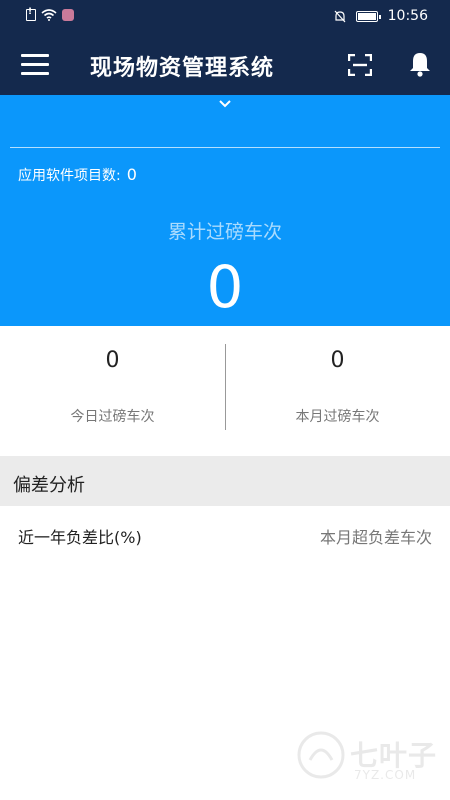  What do you see at coordinates (368, 16) in the screenshot?
I see `battery-icon` at bounding box center [368, 16].